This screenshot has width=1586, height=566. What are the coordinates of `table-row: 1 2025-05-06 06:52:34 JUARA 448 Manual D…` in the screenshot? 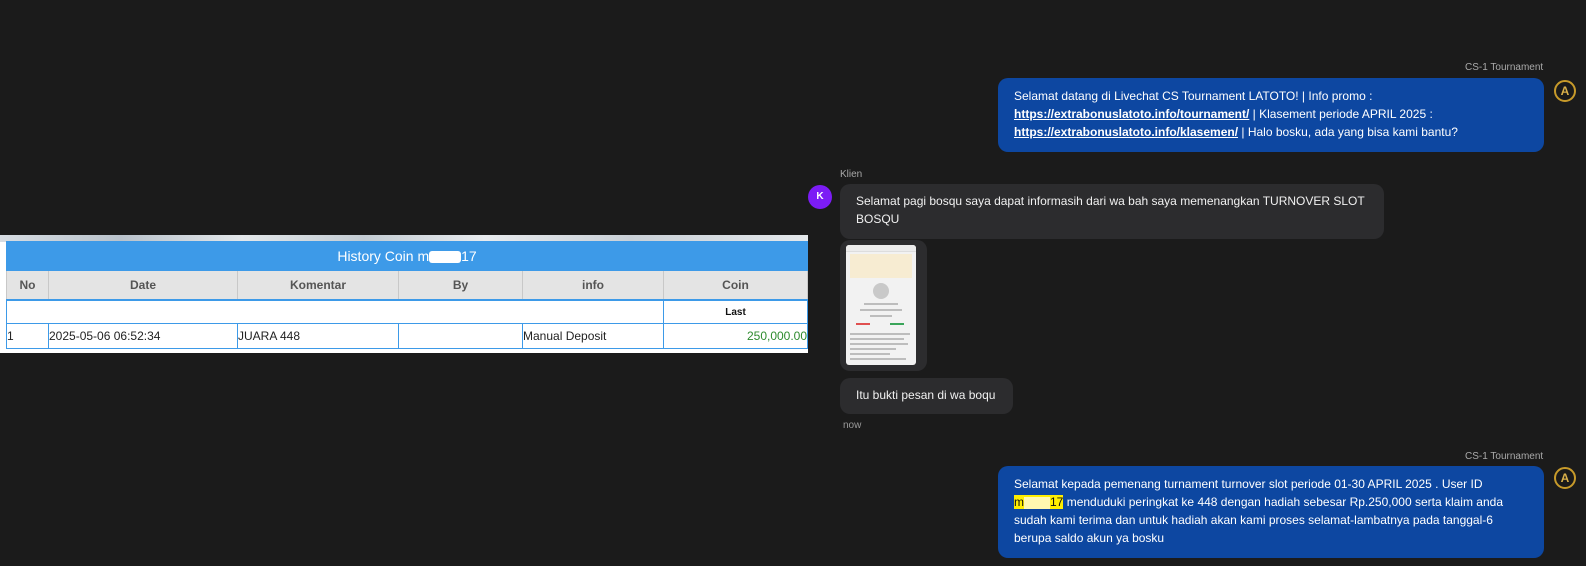 It's located at (407, 336).